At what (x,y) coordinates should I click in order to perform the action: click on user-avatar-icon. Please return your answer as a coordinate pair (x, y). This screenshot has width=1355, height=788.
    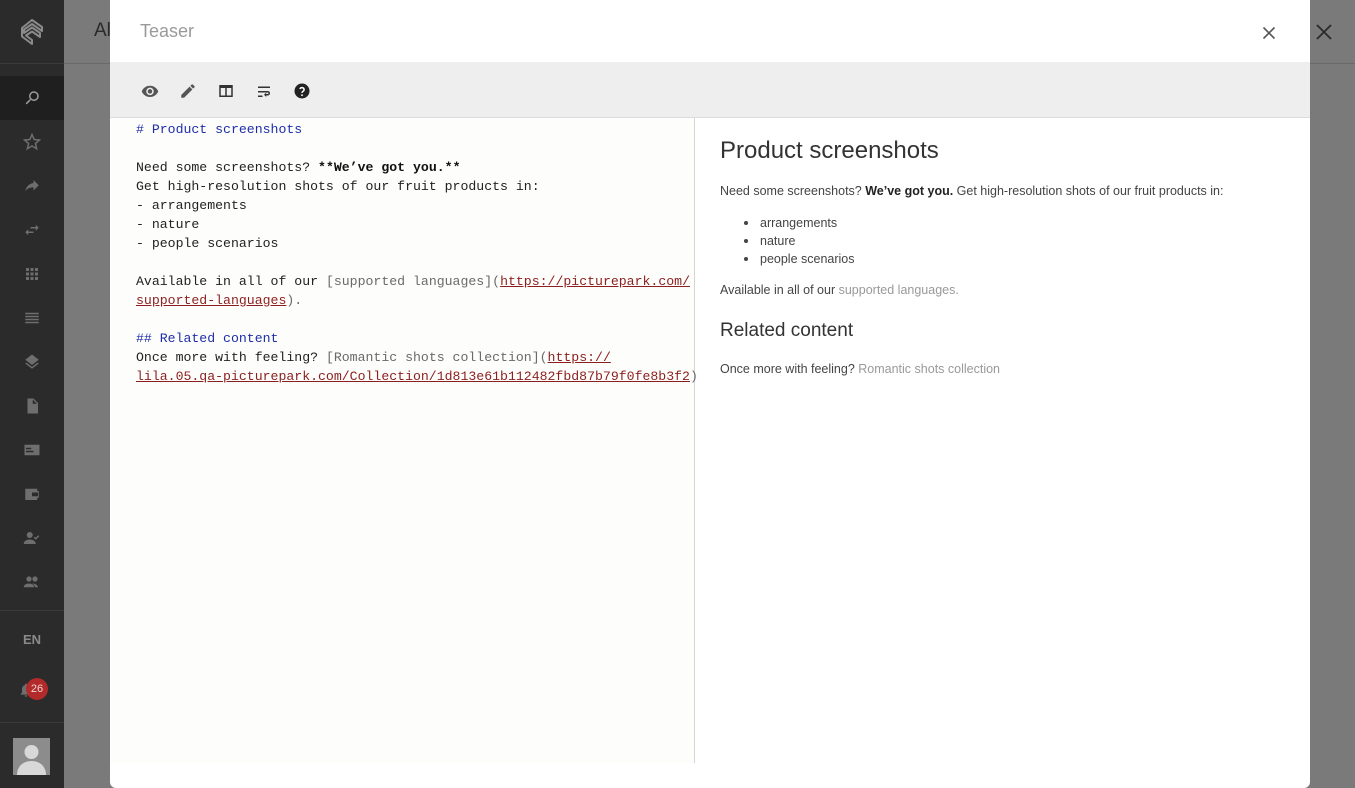
    Looking at the image, I should click on (31, 760).